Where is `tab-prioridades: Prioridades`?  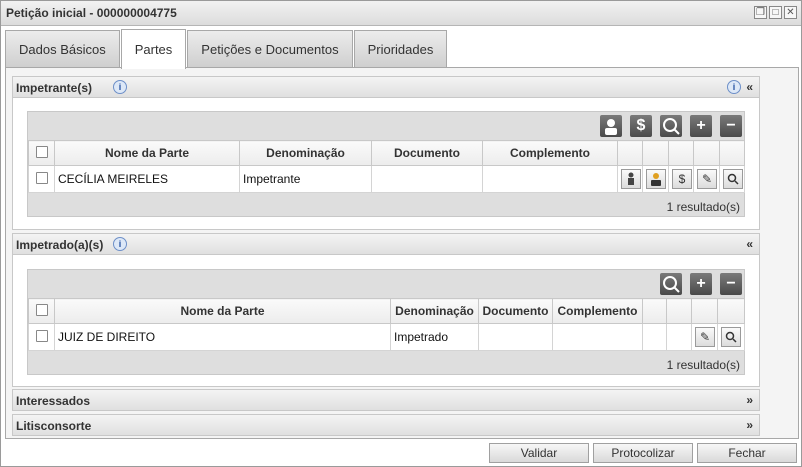
tab-prioridades: Prioridades is located at coordinates (400, 48).